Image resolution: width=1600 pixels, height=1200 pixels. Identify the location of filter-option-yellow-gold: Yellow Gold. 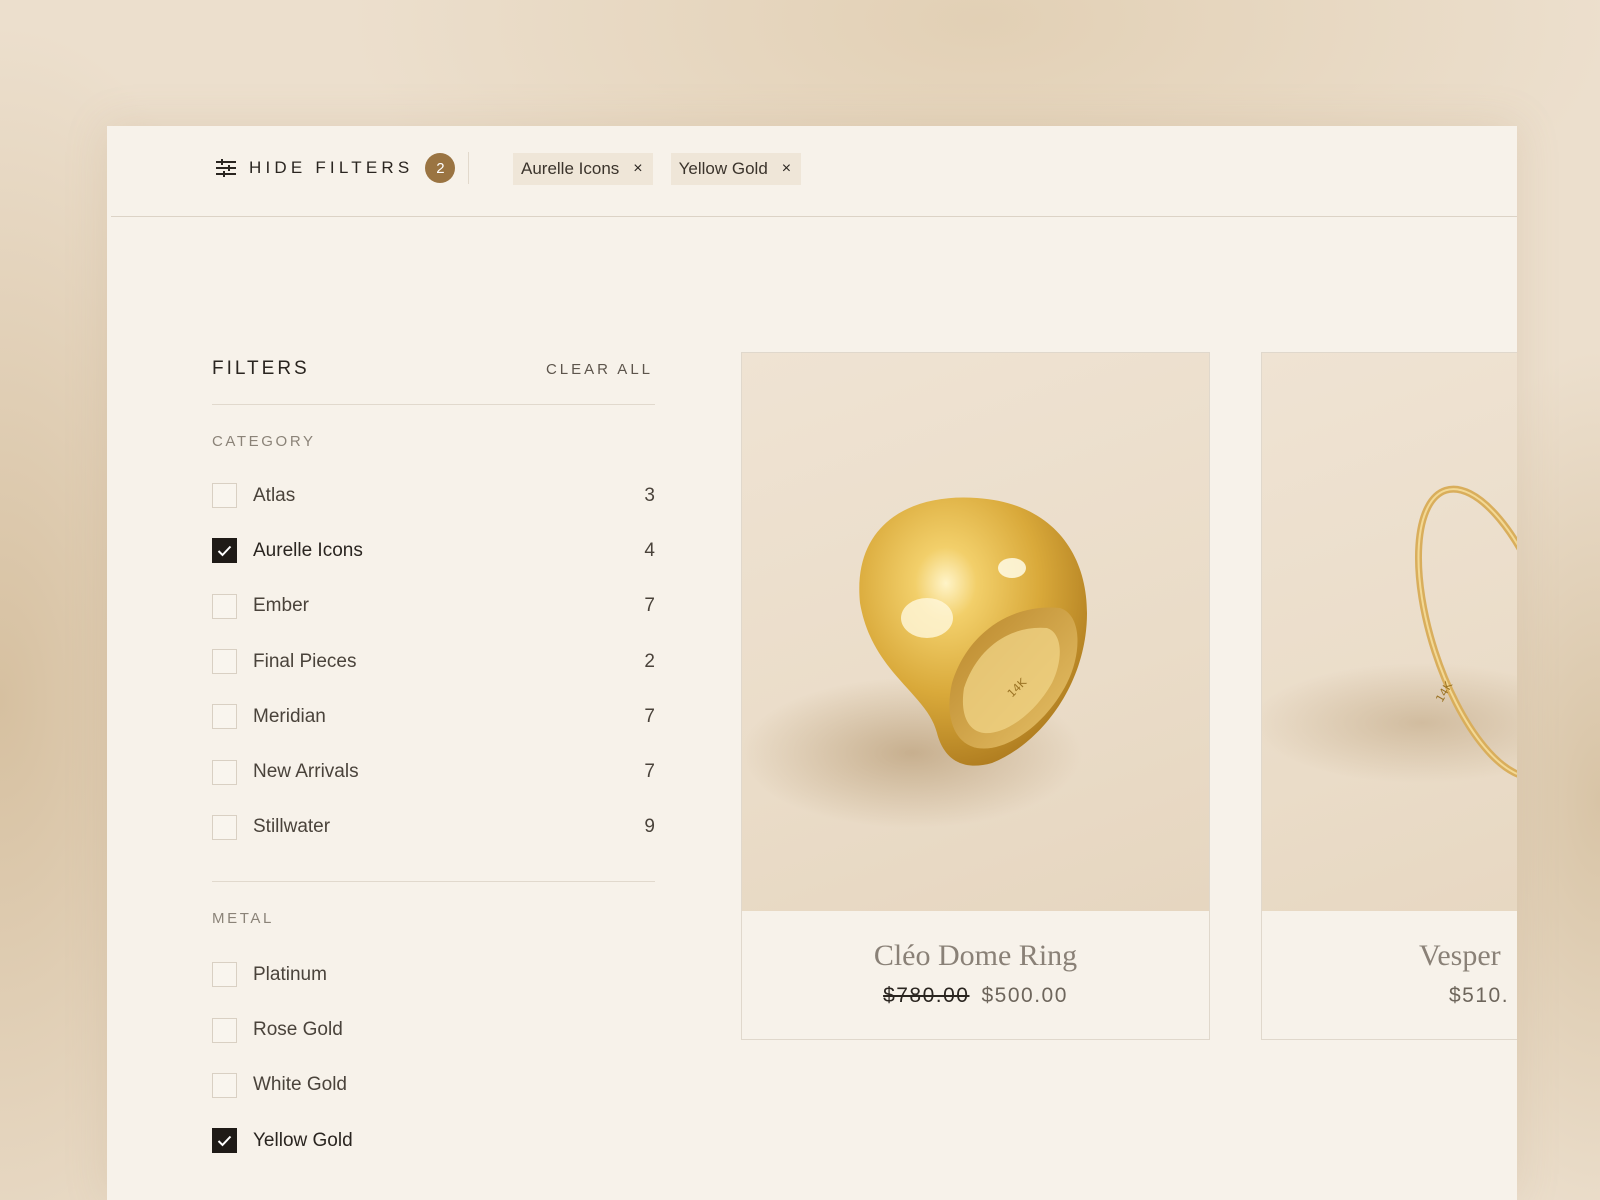
(433, 1140).